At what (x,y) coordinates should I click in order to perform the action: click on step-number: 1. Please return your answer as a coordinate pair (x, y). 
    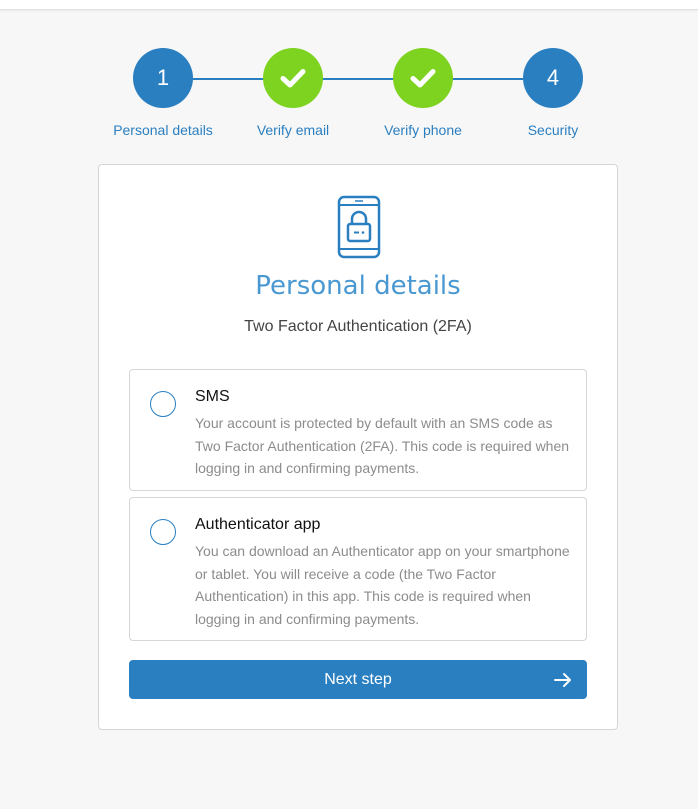
    Looking at the image, I should click on (163, 77).